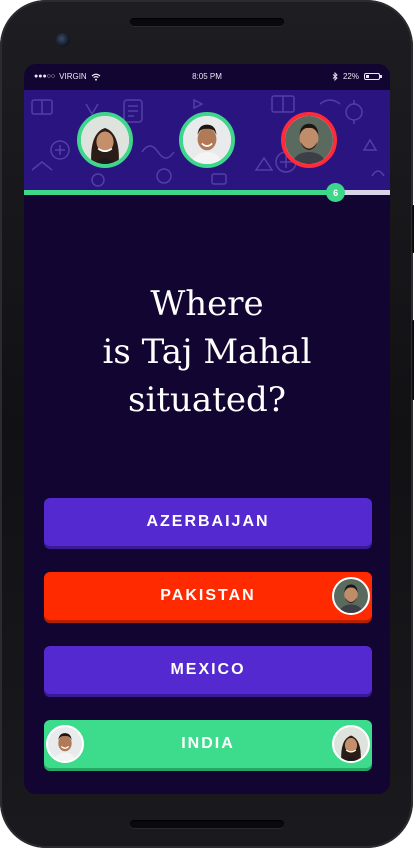 The width and height of the screenshot is (414, 848). I want to click on players-header, so click(207, 140).